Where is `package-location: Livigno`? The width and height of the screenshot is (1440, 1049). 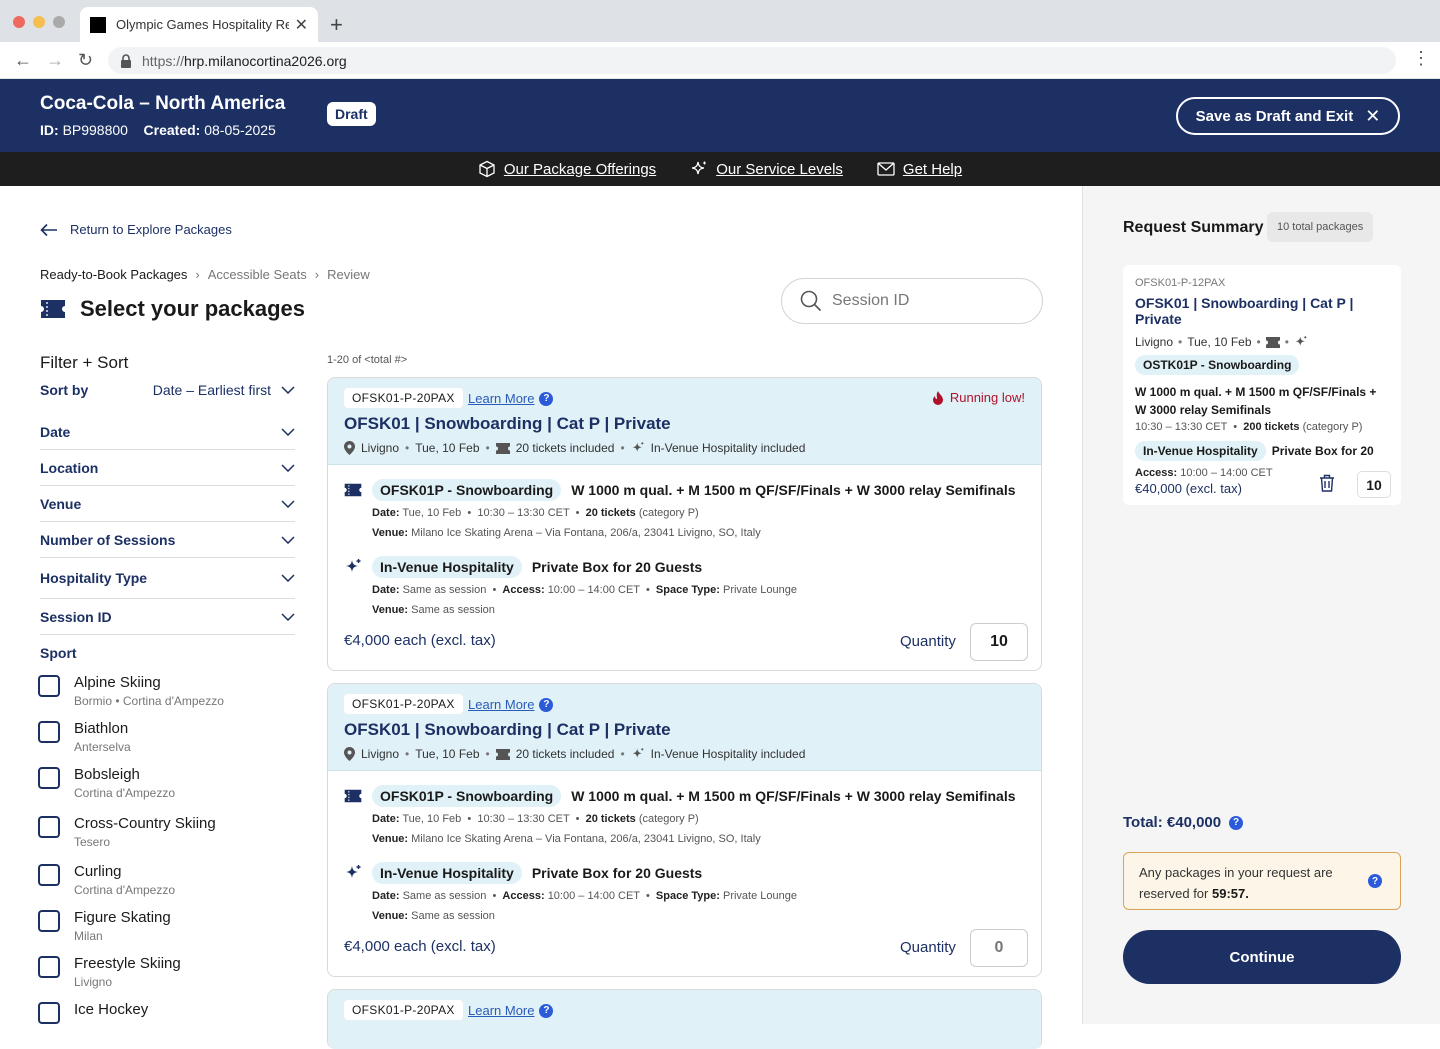 package-location: Livigno is located at coordinates (380, 754).